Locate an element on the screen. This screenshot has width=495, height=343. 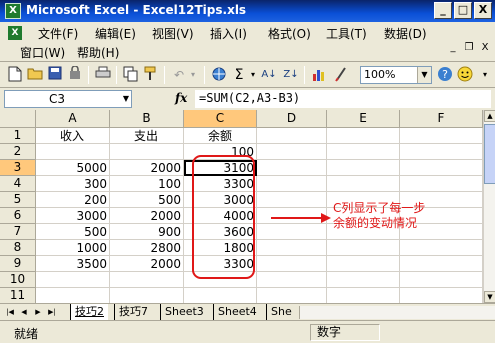
cell-c11 is located at coordinates (220, 295).